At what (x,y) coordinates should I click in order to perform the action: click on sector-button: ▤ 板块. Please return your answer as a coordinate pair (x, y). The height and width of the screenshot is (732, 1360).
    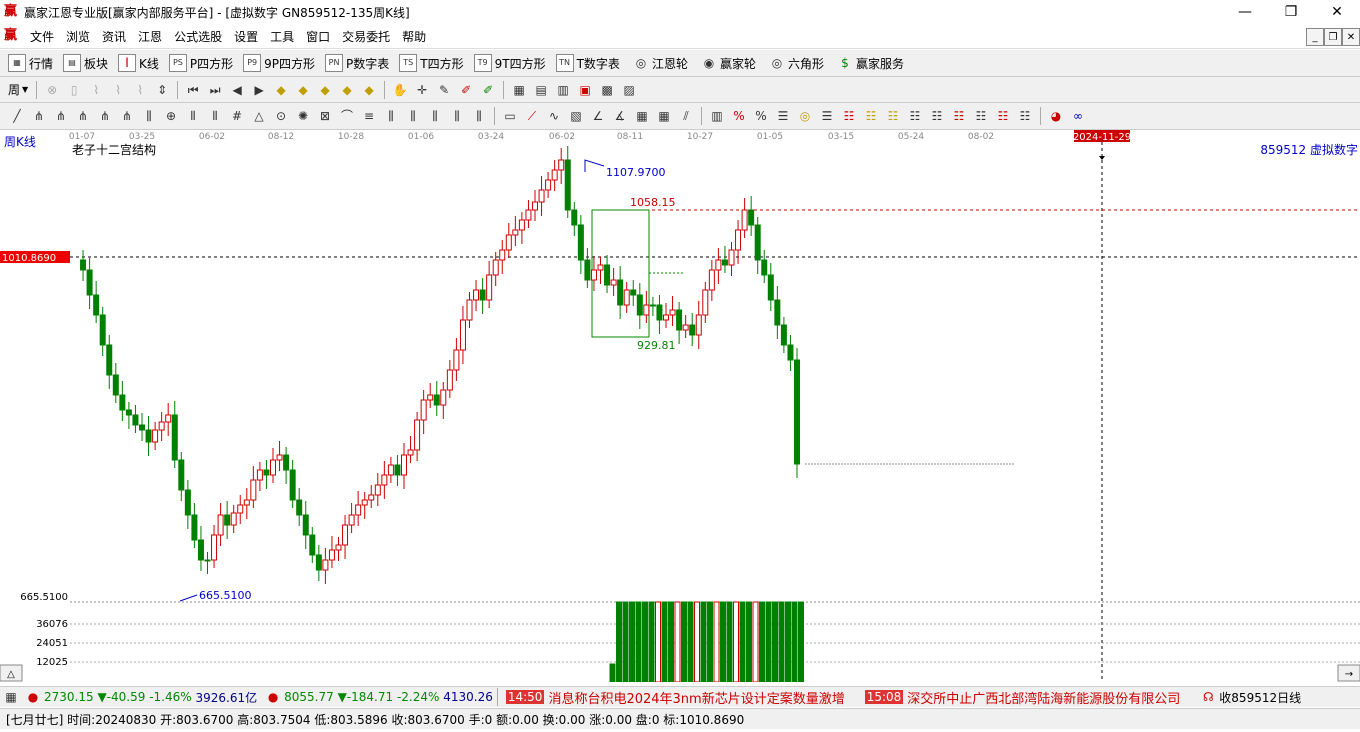
    Looking at the image, I should click on (85, 63).